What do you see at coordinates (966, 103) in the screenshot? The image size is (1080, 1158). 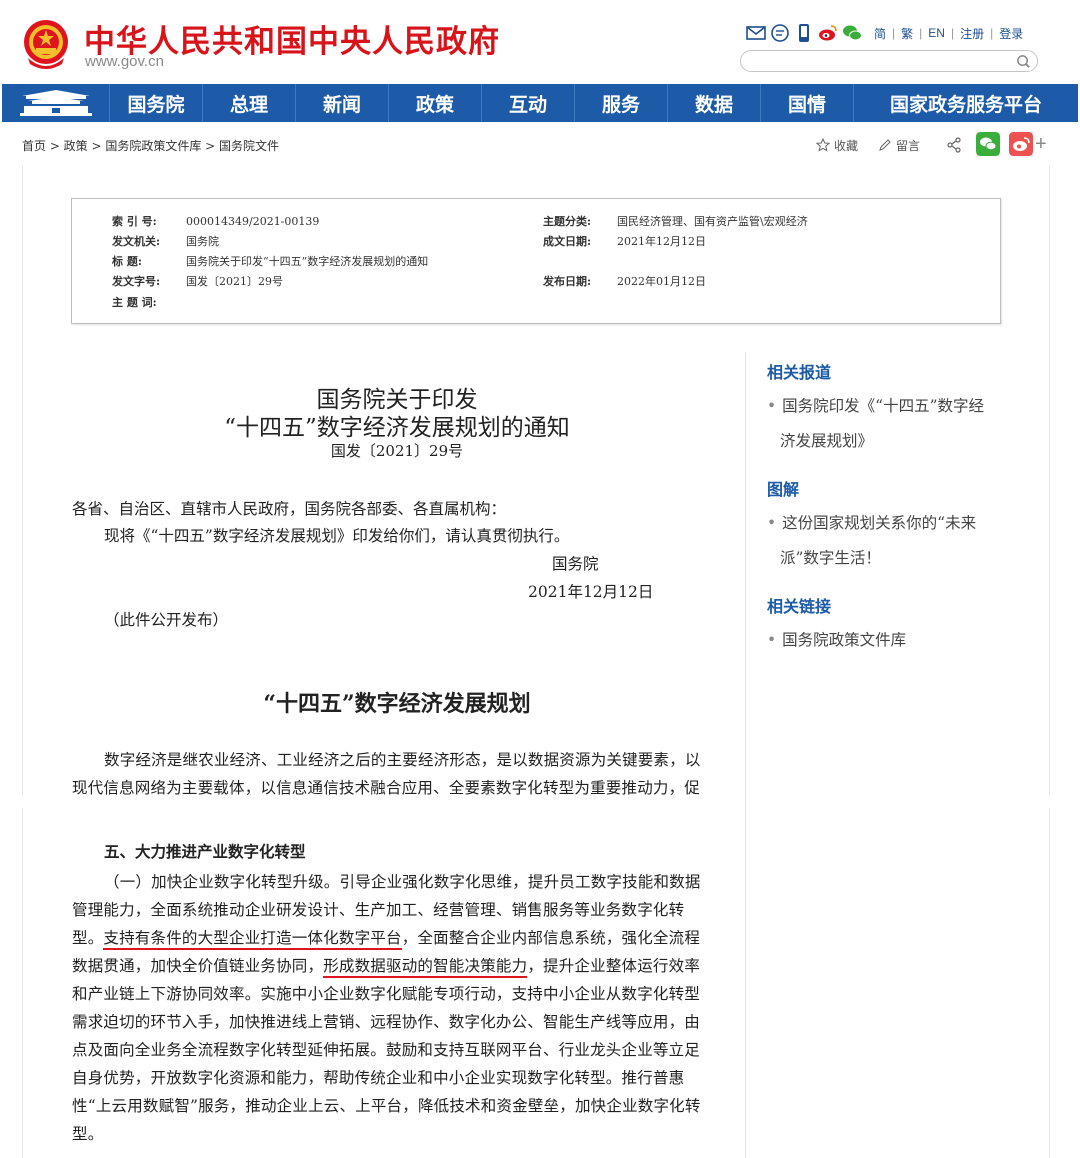 I see `nav-service-platform: 国家政务服务平台` at bounding box center [966, 103].